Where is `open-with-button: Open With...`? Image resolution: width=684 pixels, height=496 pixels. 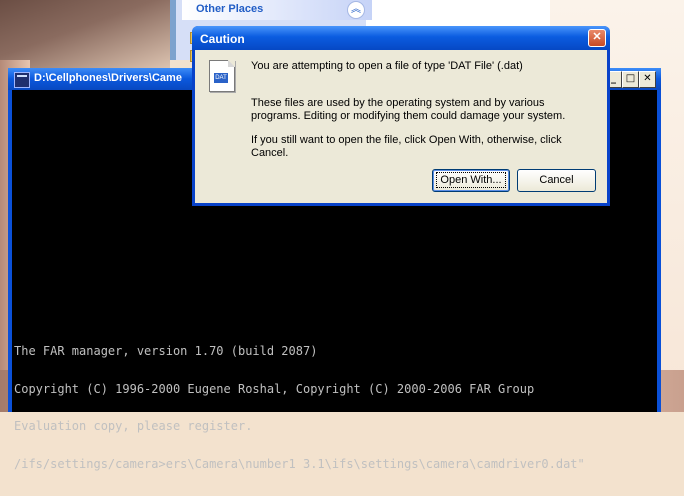
open-with-button: Open With... is located at coordinates (471, 180).